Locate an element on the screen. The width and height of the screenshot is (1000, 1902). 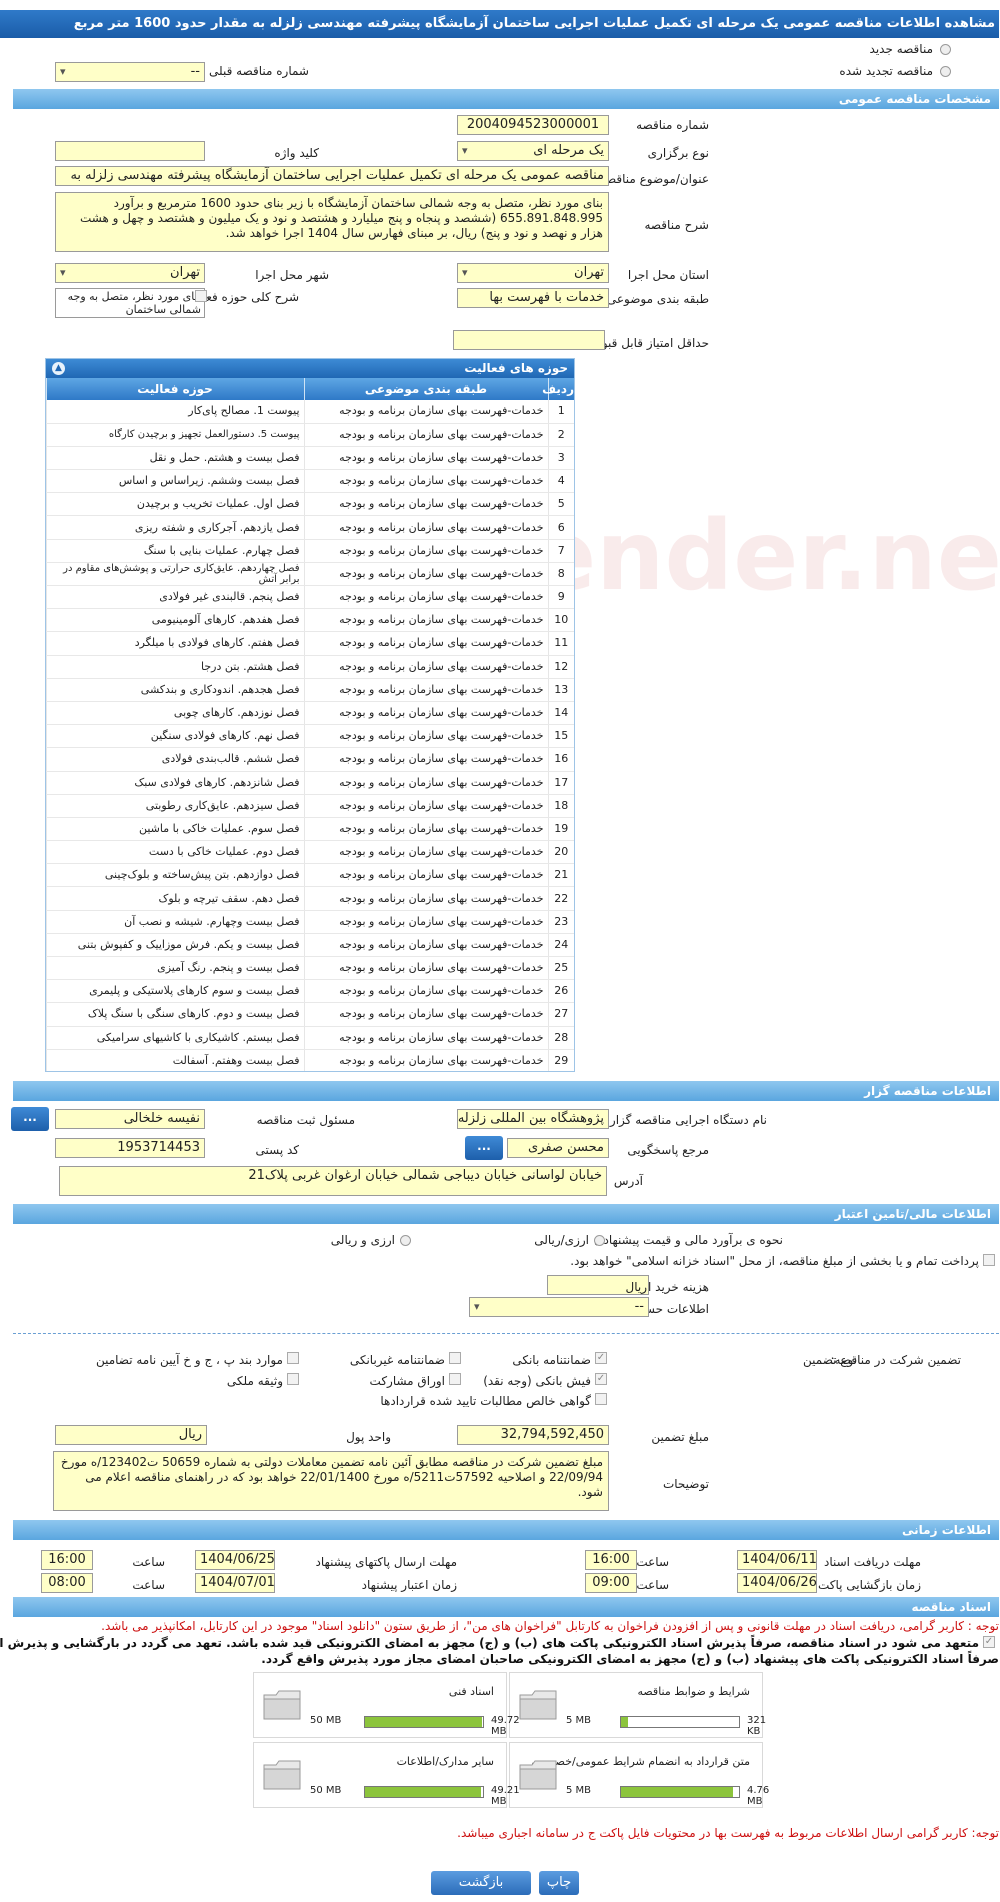
receivables-checkbox is located at coordinates (602, 1399).